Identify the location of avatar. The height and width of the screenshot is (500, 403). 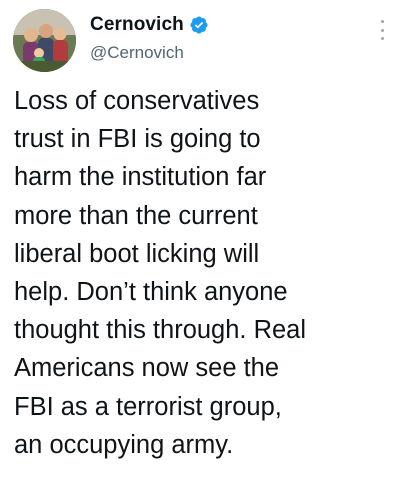
(44, 40).